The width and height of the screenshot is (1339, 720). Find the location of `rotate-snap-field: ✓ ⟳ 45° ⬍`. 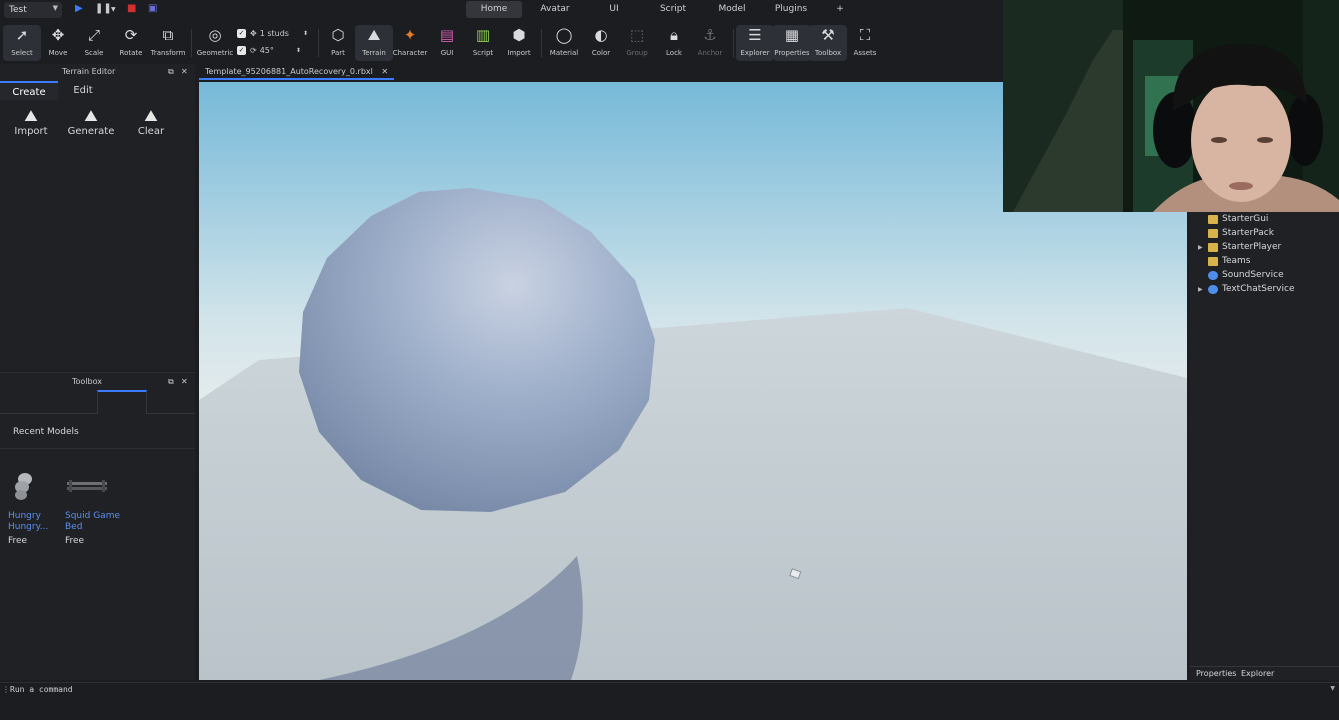

rotate-snap-field: ✓ ⟳ 45° ⬍ is located at coordinates (269, 50).